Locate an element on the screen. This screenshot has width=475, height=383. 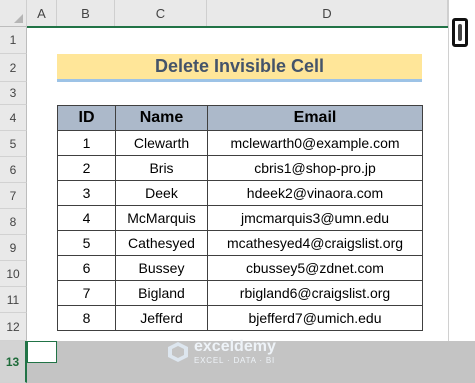
cell-name: Bris is located at coordinates (161, 168).